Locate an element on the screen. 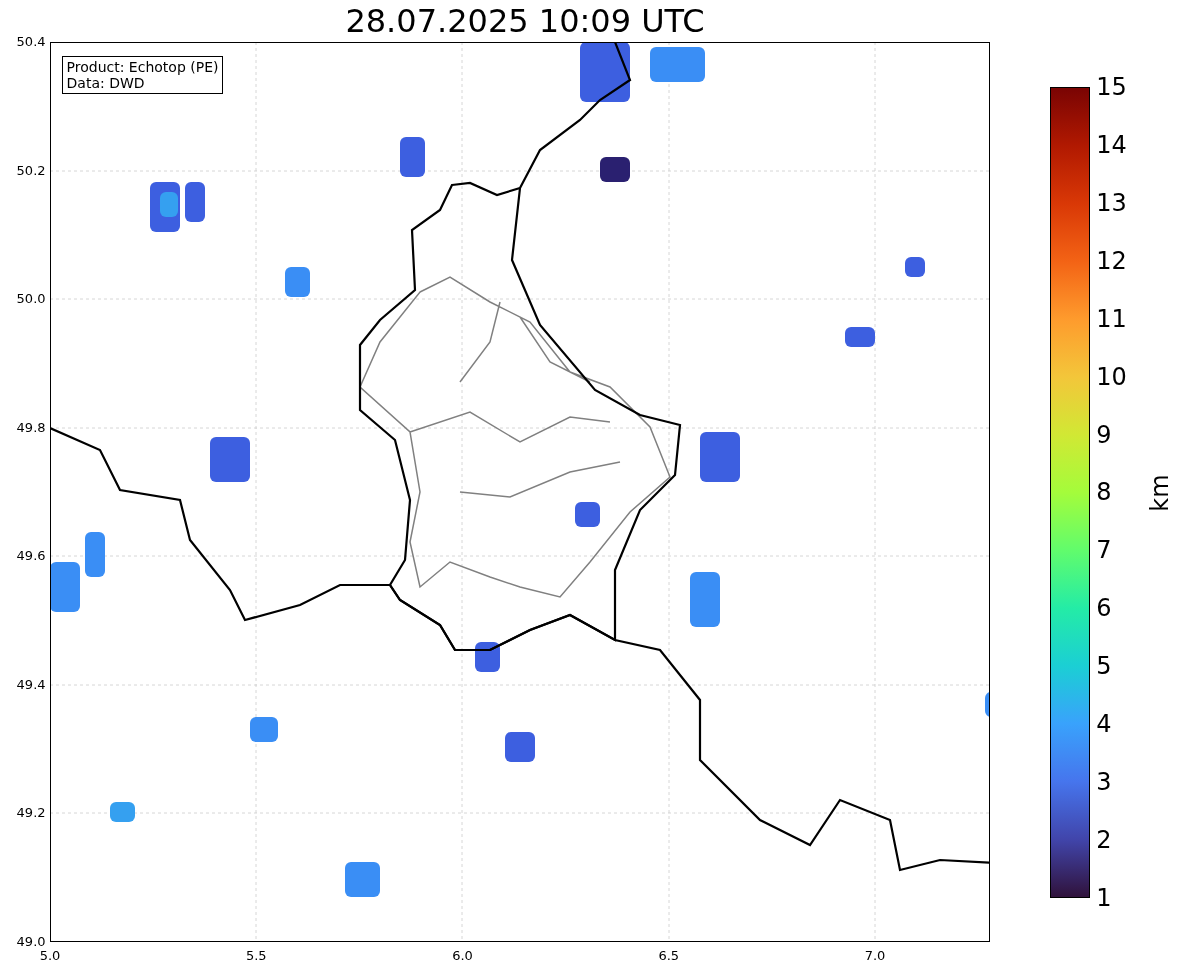  colorbar-tick-label: 13 is located at coordinates (1111, 202).